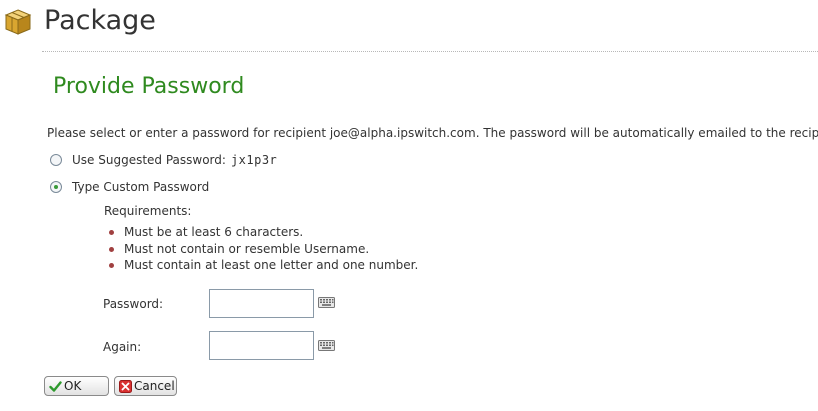  I want to click on requirement-item: Must be at least 6 characters., so click(262, 232).